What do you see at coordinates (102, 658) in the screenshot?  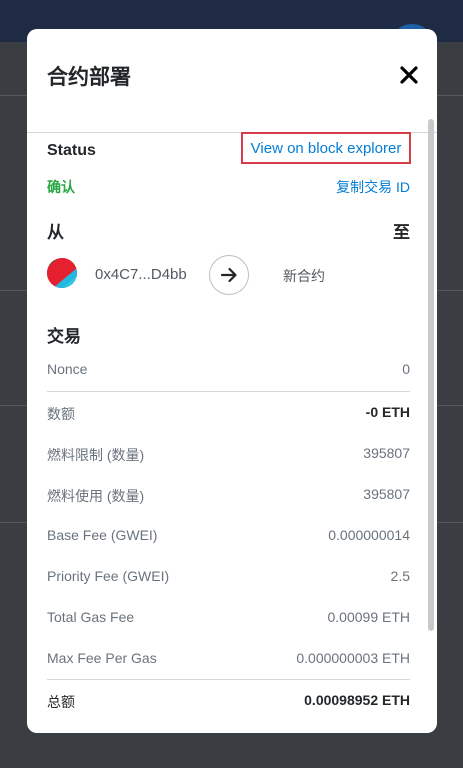 I see `detail-label: Max Fee Per Gas` at bounding box center [102, 658].